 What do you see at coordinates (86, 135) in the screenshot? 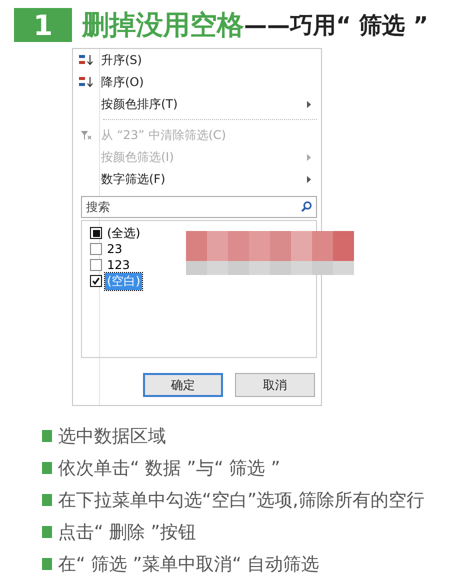
I see `clear-filter-icon` at bounding box center [86, 135].